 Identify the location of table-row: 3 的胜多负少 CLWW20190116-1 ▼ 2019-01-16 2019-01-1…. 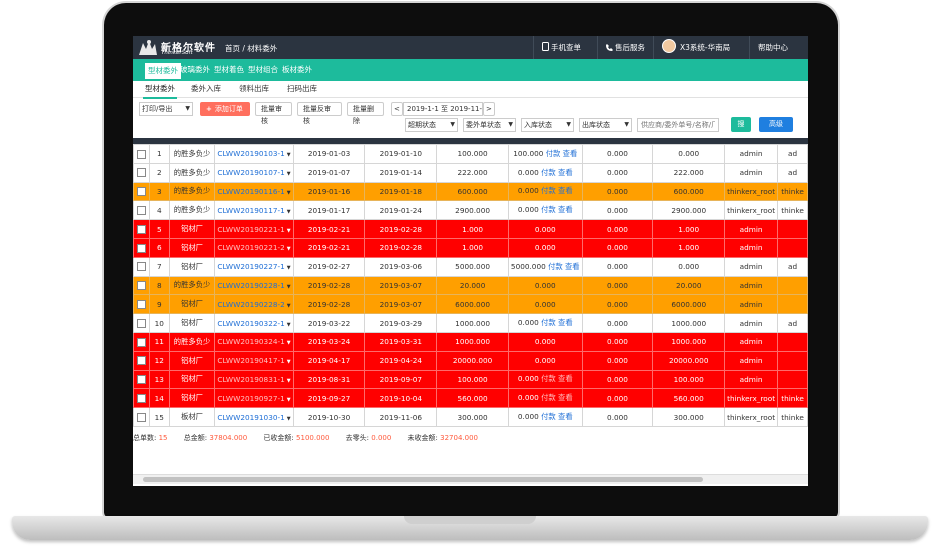
(470, 191).